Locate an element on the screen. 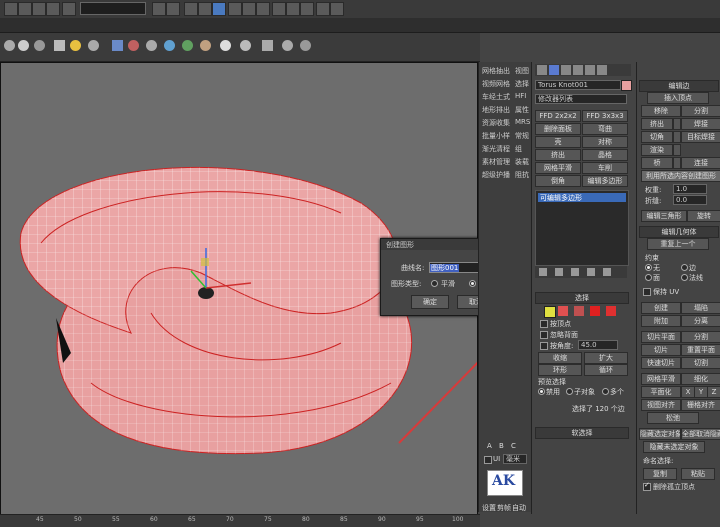 The image size is (720, 527). attach-button: 附加 is located at coordinates (661, 321).